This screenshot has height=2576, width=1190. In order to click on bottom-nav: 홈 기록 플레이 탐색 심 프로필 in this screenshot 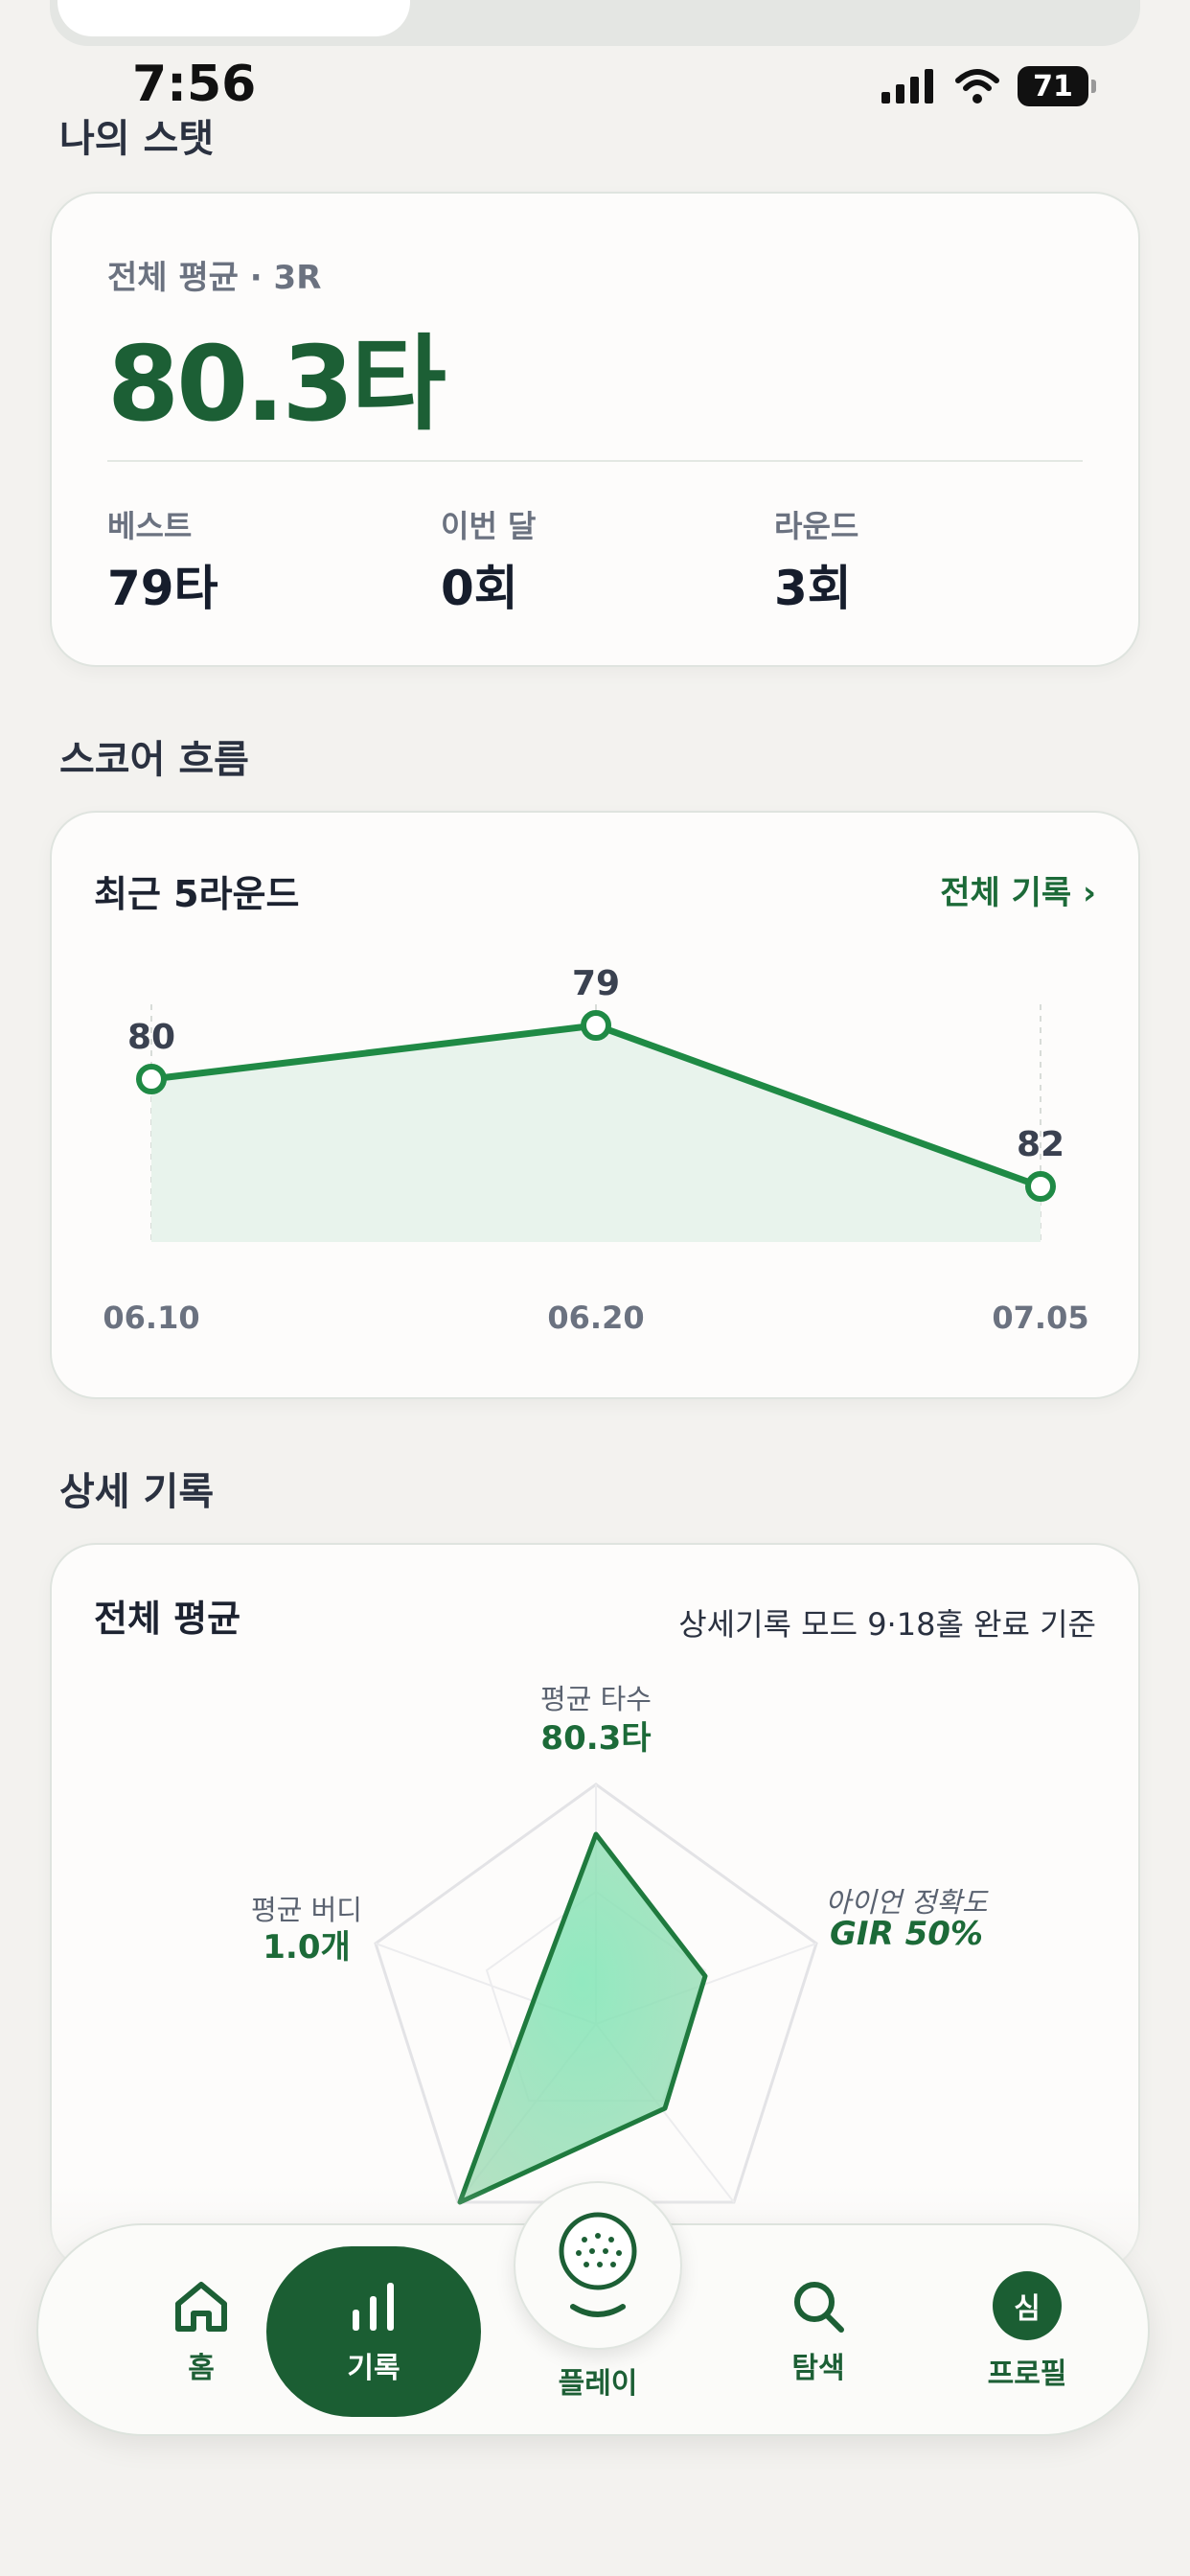, I will do `click(593, 2309)`.